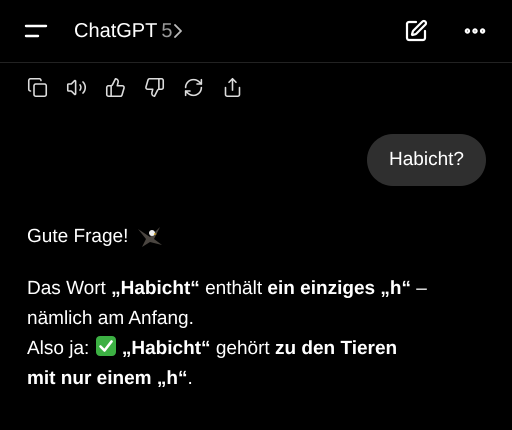 This screenshot has width=512, height=430. I want to click on speaker-icon, so click(76, 87).